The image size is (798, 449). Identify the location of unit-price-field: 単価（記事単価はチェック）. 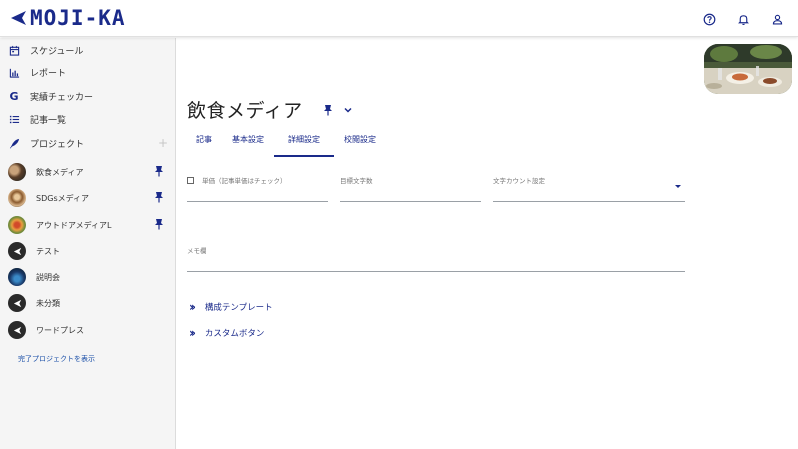
(257, 185).